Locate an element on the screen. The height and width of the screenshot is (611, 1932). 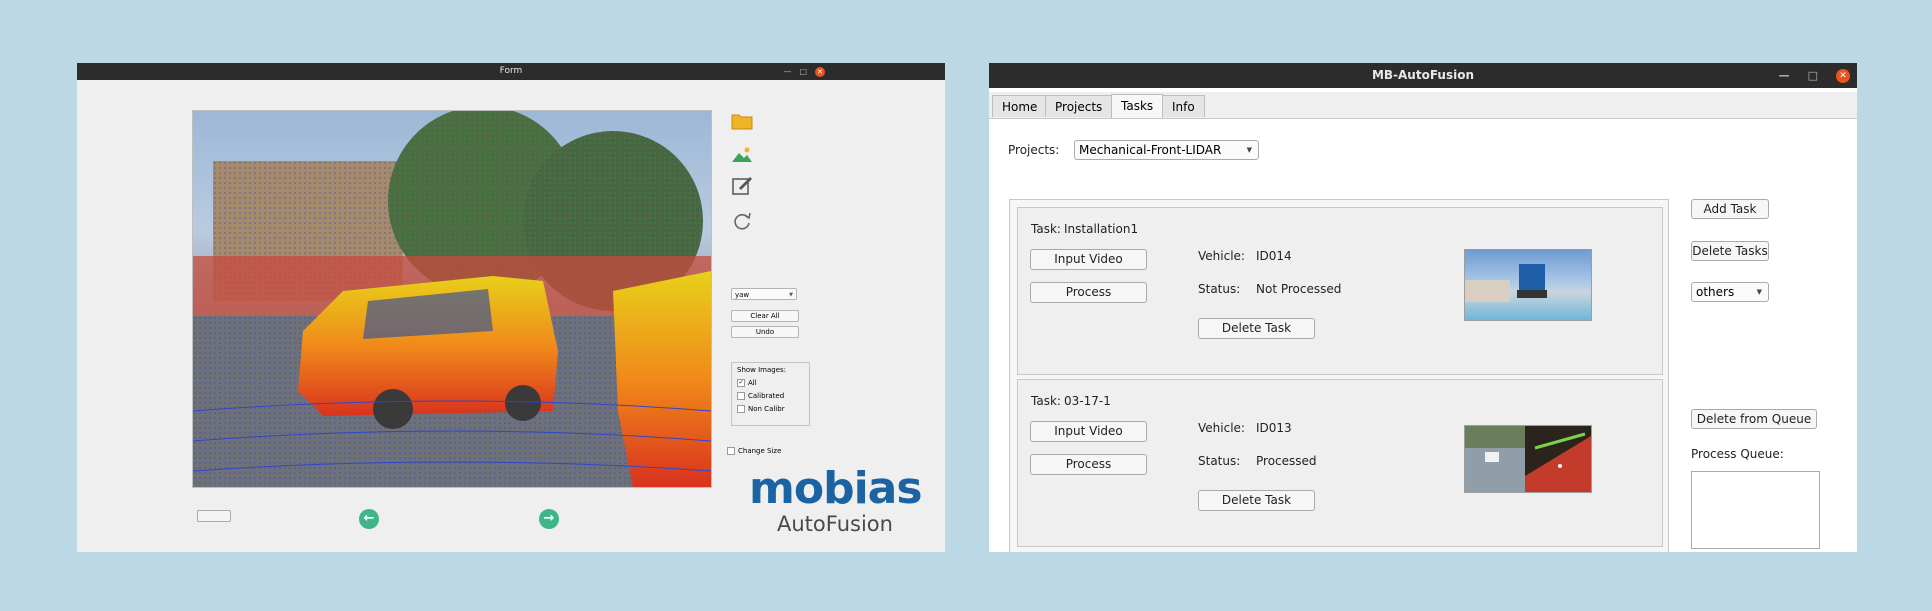
lidar-sensor-image is located at coordinates (1506, 283).